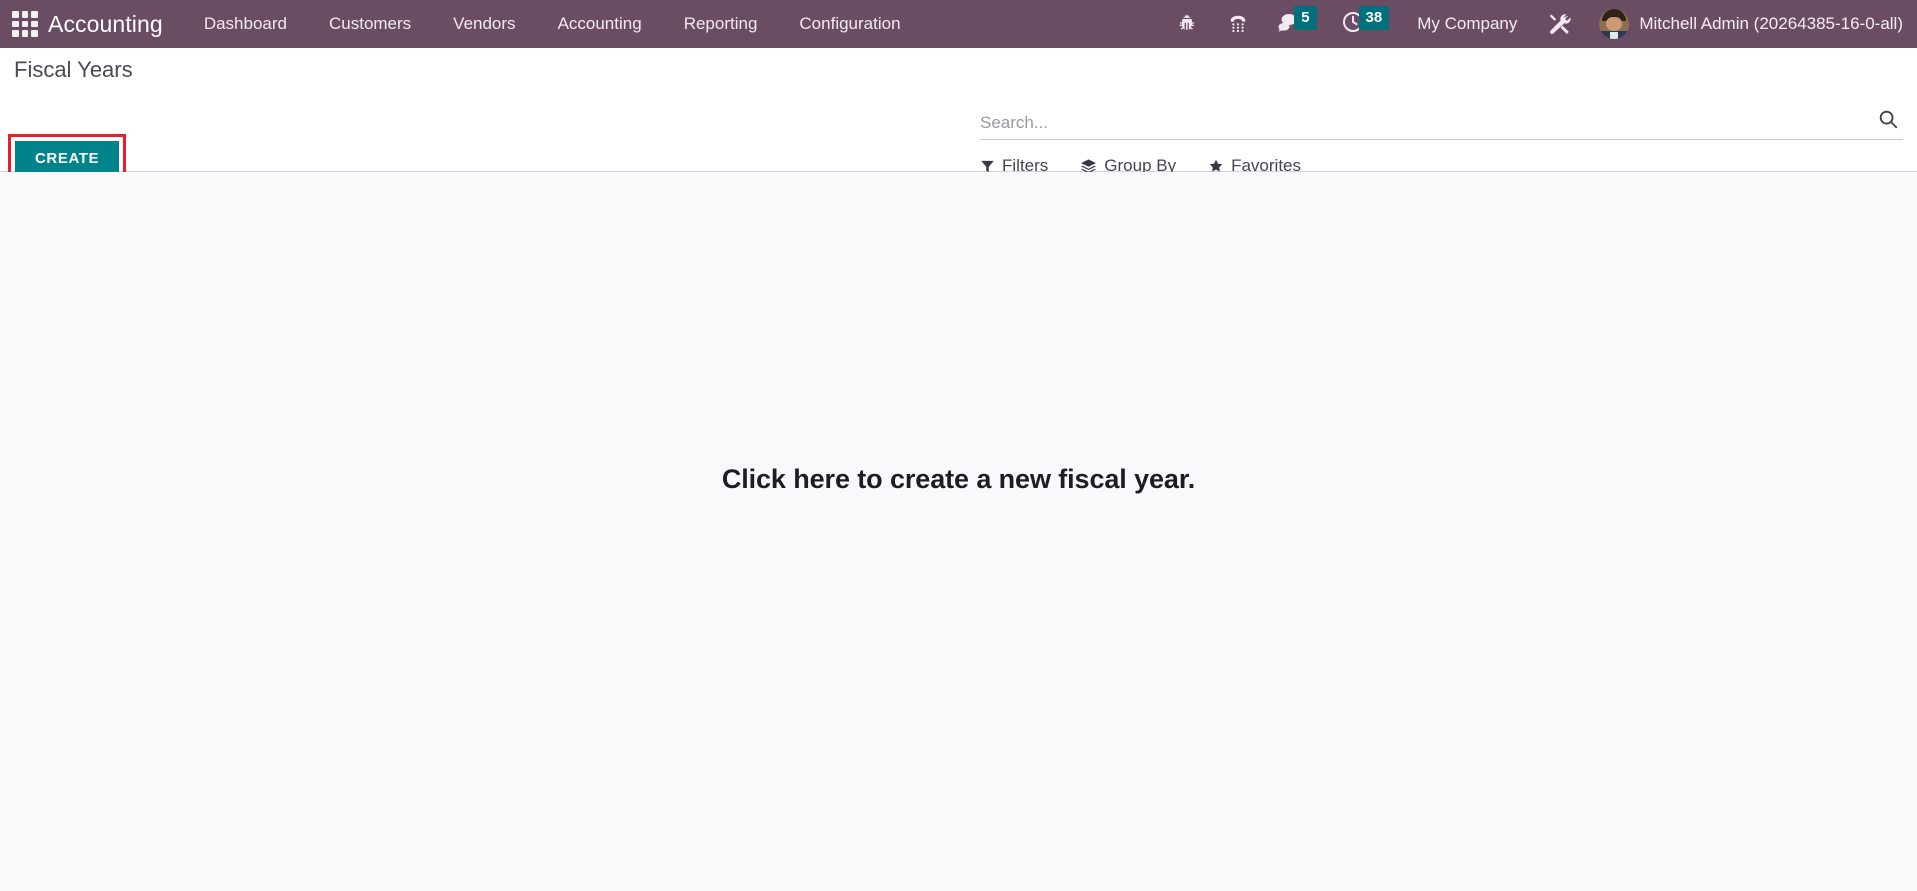  I want to click on dialpad-icon, so click(1238, 24).